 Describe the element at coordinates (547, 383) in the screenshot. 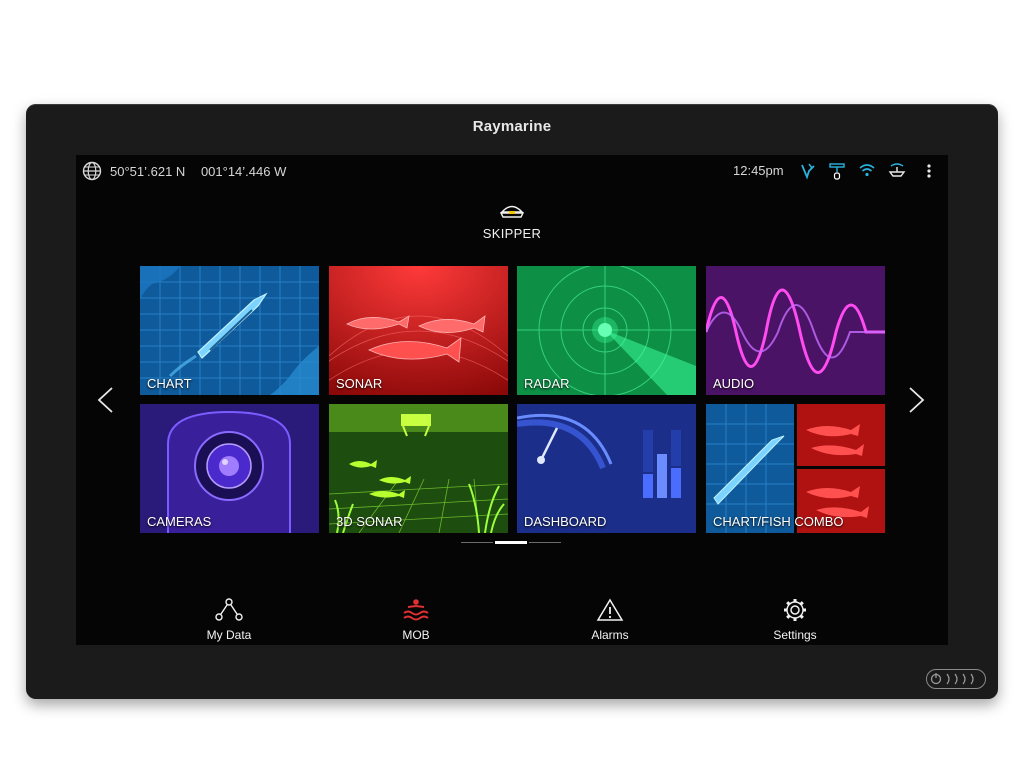

I see `tile-label: RADAR` at that location.